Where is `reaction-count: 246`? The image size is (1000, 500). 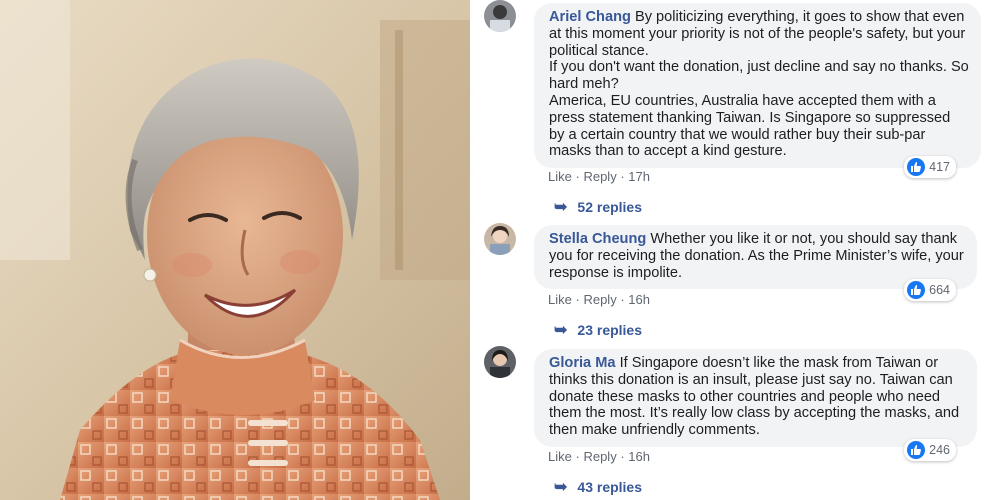
reaction-count: 246 is located at coordinates (930, 450).